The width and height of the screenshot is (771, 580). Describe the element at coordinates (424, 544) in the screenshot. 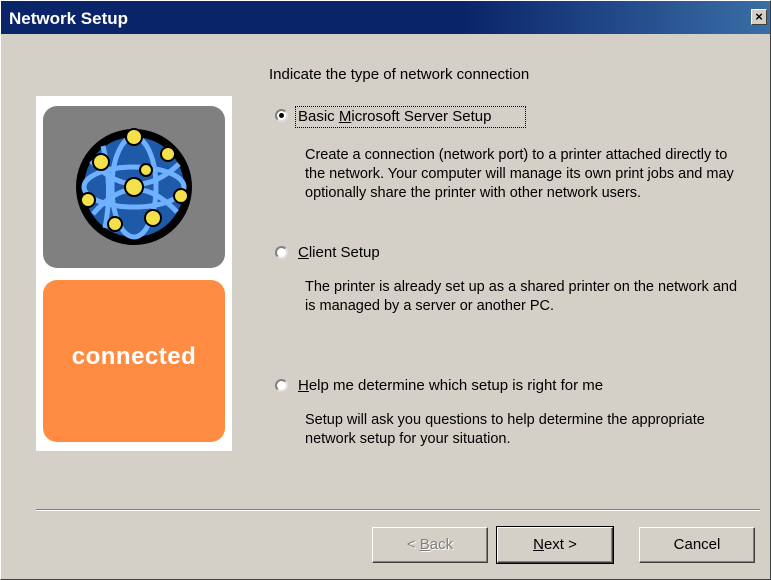

I see `button-mnemonic: B` at that location.